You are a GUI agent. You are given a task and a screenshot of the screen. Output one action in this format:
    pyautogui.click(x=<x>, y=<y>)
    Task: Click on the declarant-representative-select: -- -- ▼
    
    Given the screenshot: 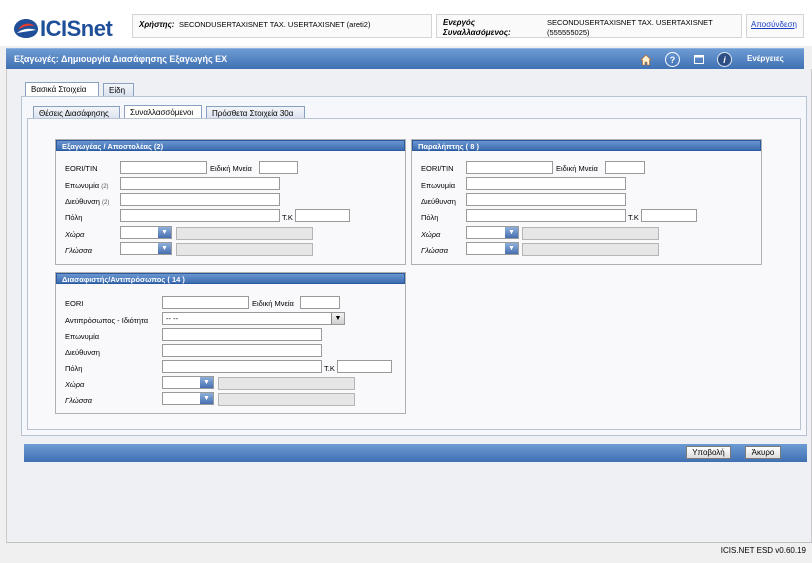 What is the action you would take?
    pyautogui.click(x=253, y=318)
    